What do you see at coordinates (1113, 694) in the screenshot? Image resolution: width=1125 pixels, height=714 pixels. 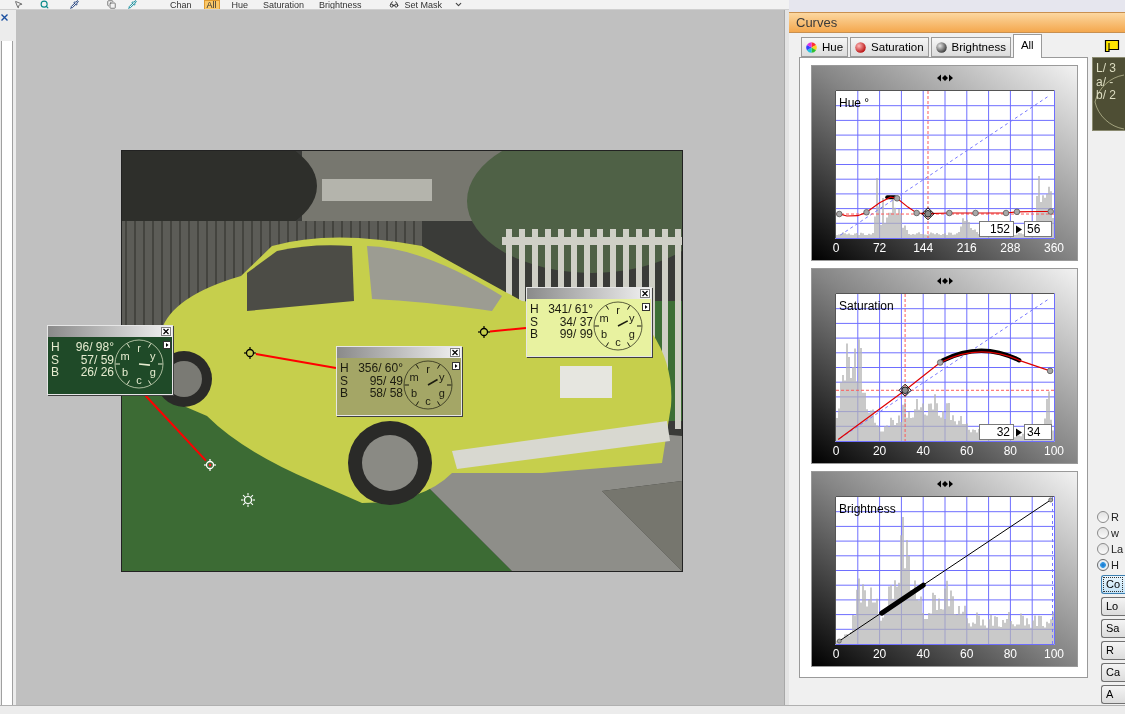 I see `action-button: A` at bounding box center [1113, 694].